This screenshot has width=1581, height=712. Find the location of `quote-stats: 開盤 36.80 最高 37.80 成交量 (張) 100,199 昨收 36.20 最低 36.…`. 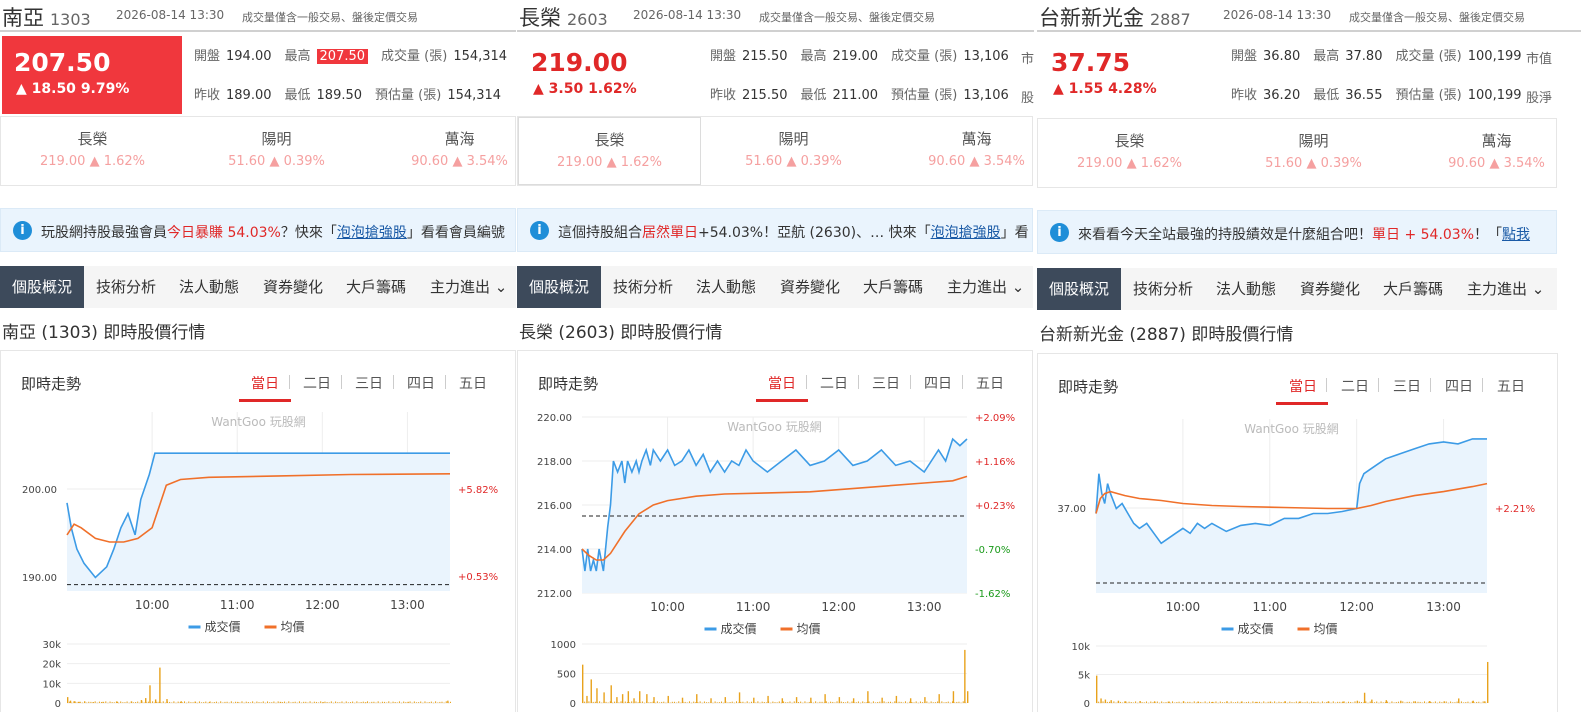

quote-stats: 開盤 36.80 最高 37.80 成交量 (張) 100,199 昨收 36.20 最低 36.… is located at coordinates (1406, 75).